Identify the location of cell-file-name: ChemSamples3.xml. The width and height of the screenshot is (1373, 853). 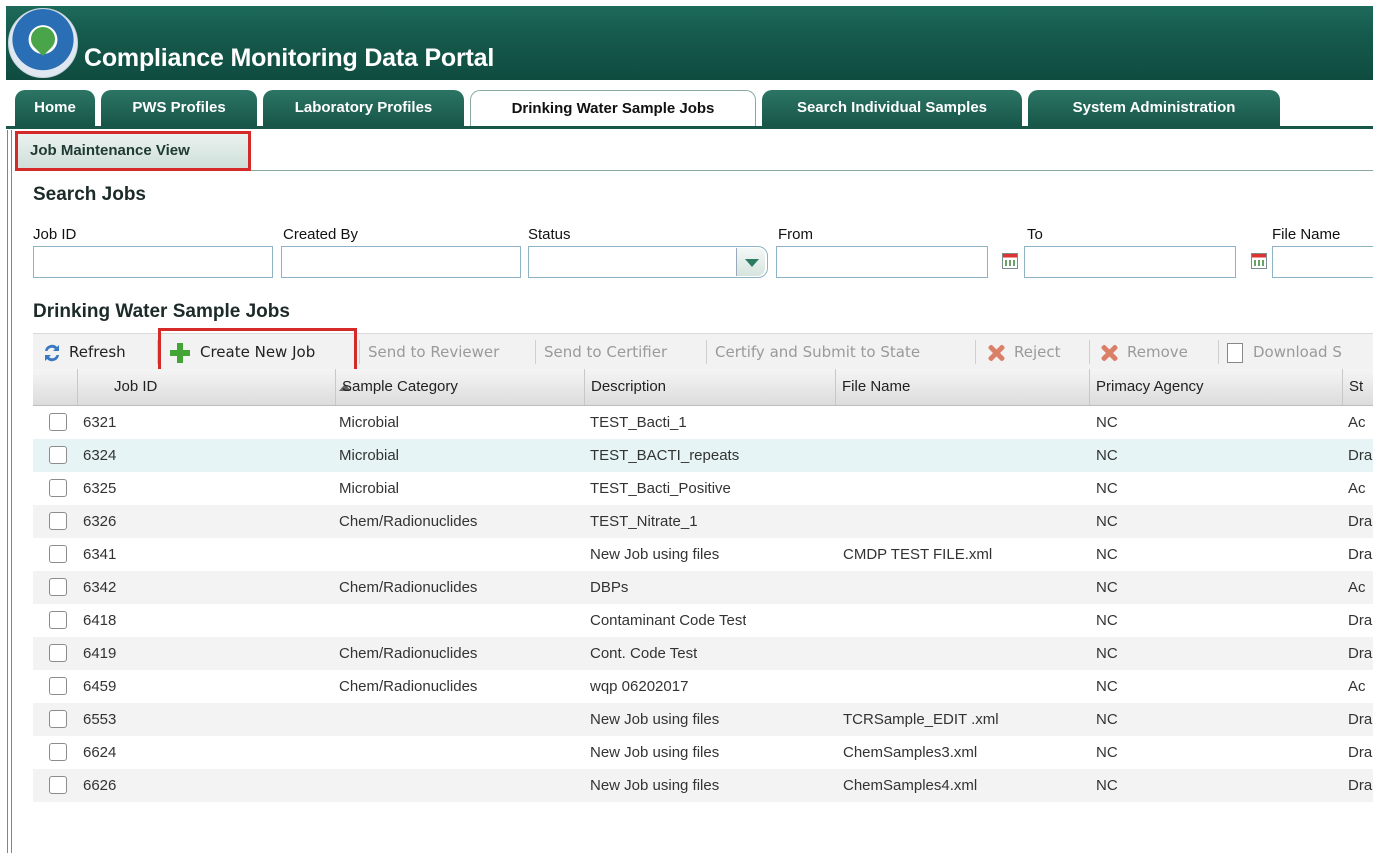
(910, 752).